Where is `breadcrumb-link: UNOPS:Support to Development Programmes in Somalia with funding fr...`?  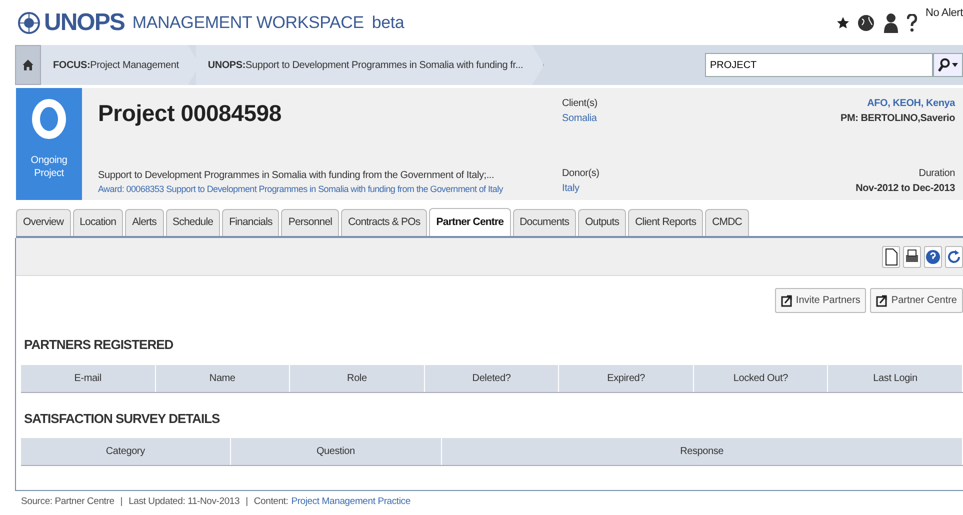 breadcrumb-link: UNOPS:Support to Development Programmes in Somalia with funding fr... is located at coordinates (370, 65).